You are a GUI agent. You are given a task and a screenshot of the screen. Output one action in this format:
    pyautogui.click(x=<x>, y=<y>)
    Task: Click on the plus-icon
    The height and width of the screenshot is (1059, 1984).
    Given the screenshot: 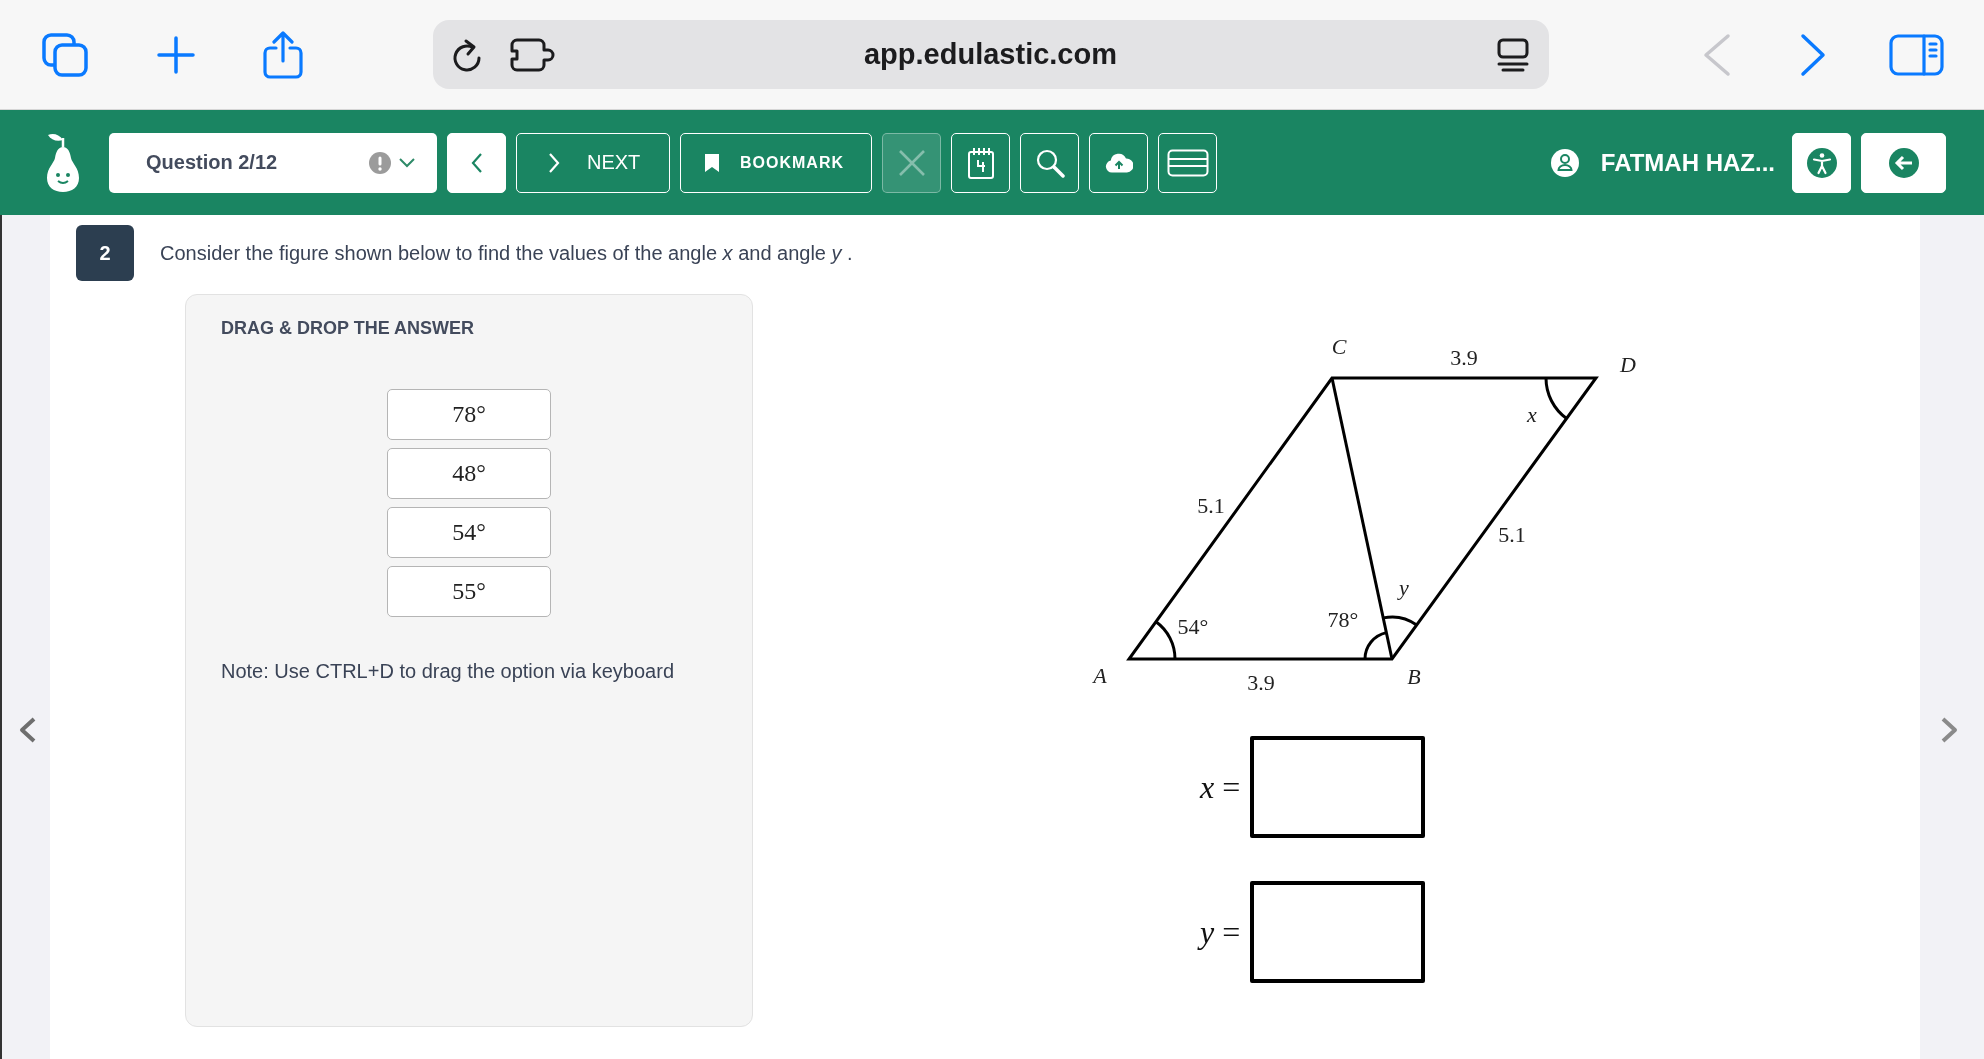 What is the action you would take?
    pyautogui.click(x=176, y=54)
    